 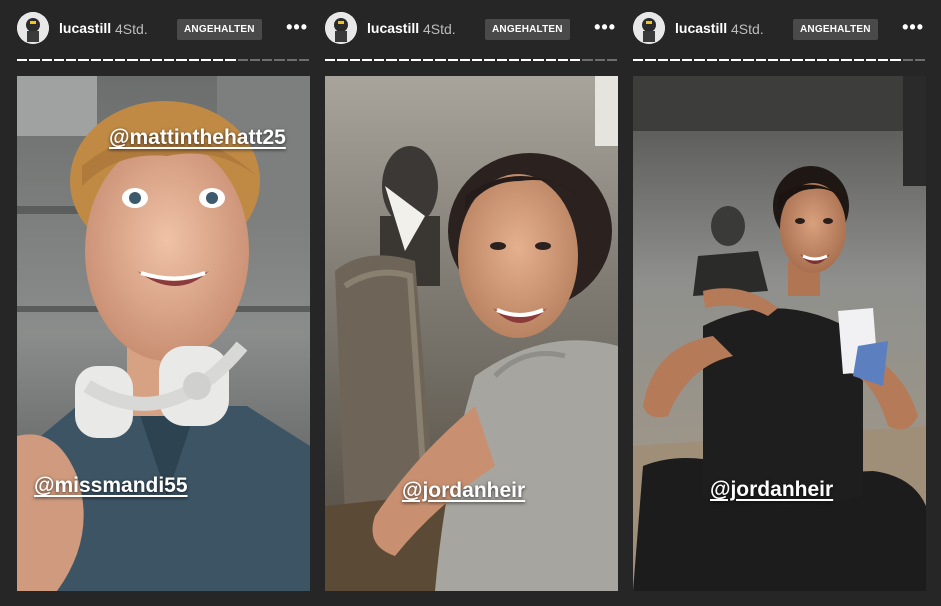 What do you see at coordinates (197, 138) in the screenshot?
I see `mention-tag: @mattinthehatt25` at bounding box center [197, 138].